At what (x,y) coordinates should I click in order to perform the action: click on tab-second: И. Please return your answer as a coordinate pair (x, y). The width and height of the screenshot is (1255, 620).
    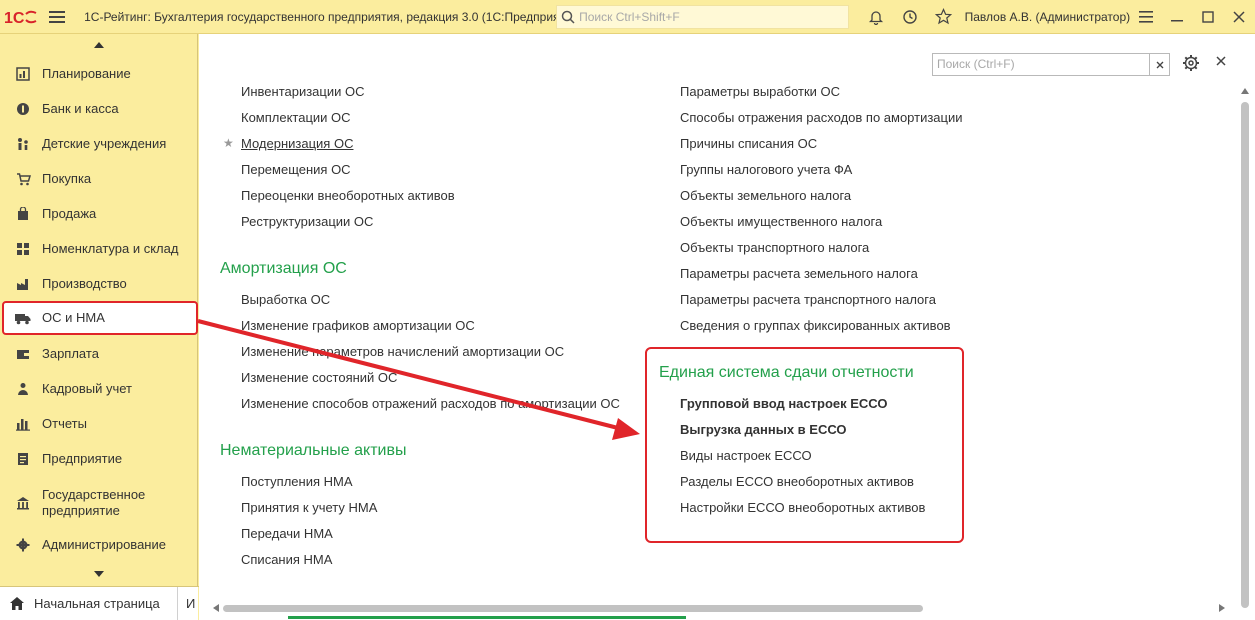
    Looking at the image, I should click on (188, 603).